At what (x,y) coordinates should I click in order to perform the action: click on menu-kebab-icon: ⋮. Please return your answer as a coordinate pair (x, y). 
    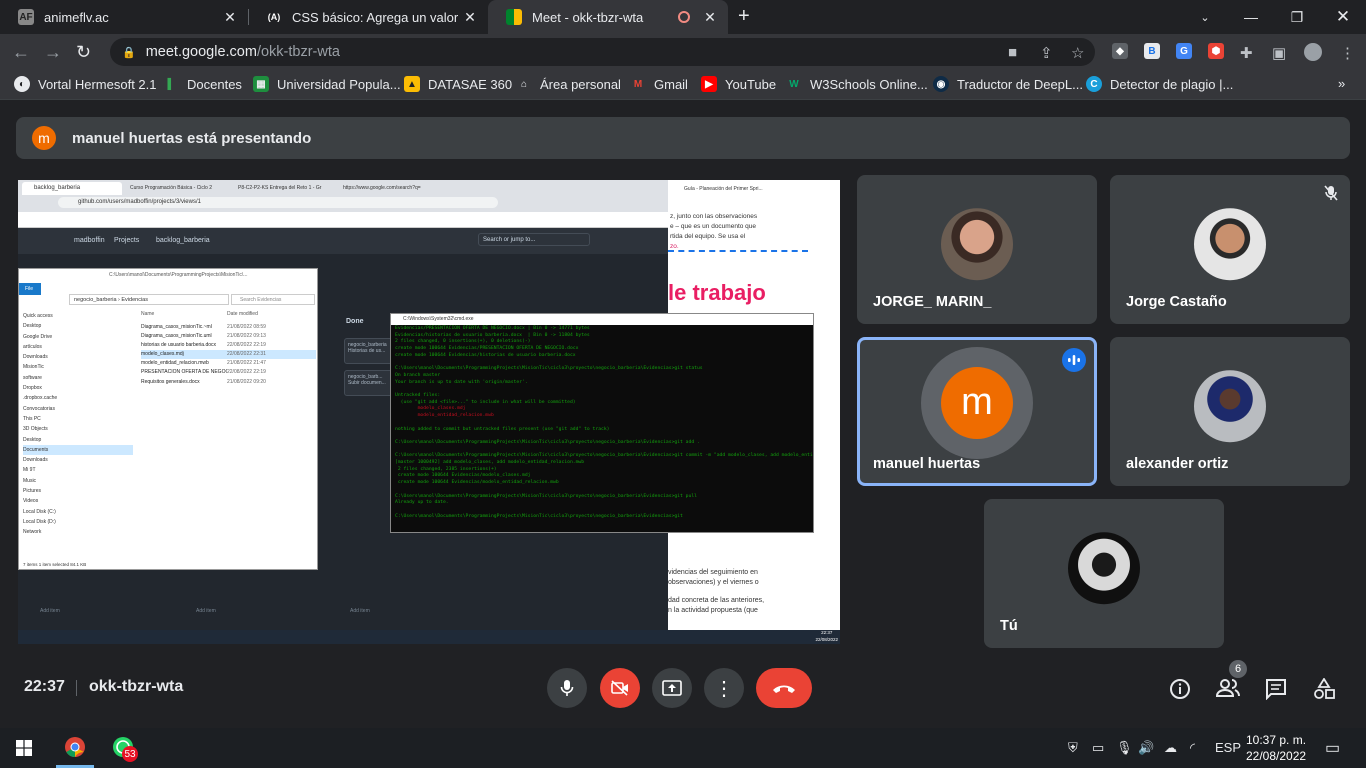
    Looking at the image, I should click on (1347, 53).